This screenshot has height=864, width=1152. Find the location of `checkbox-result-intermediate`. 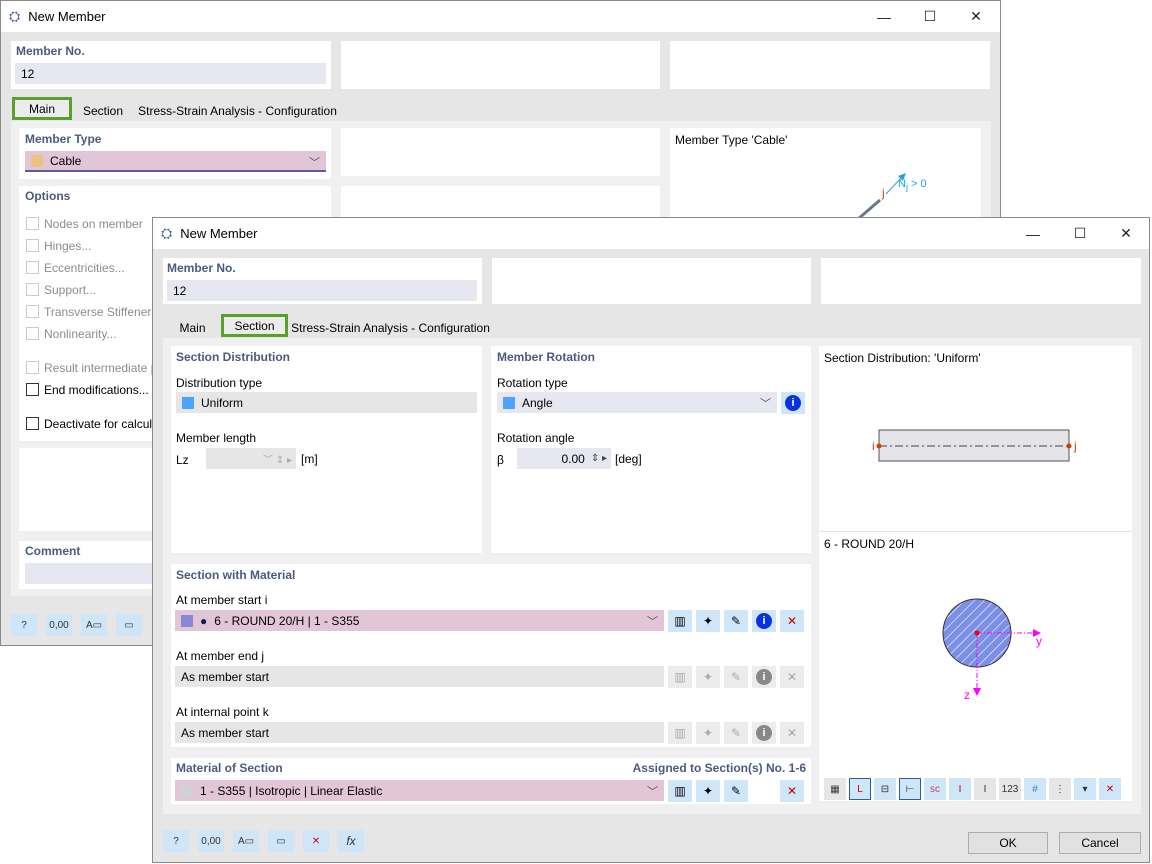

checkbox-result-intermediate is located at coordinates (32, 367).